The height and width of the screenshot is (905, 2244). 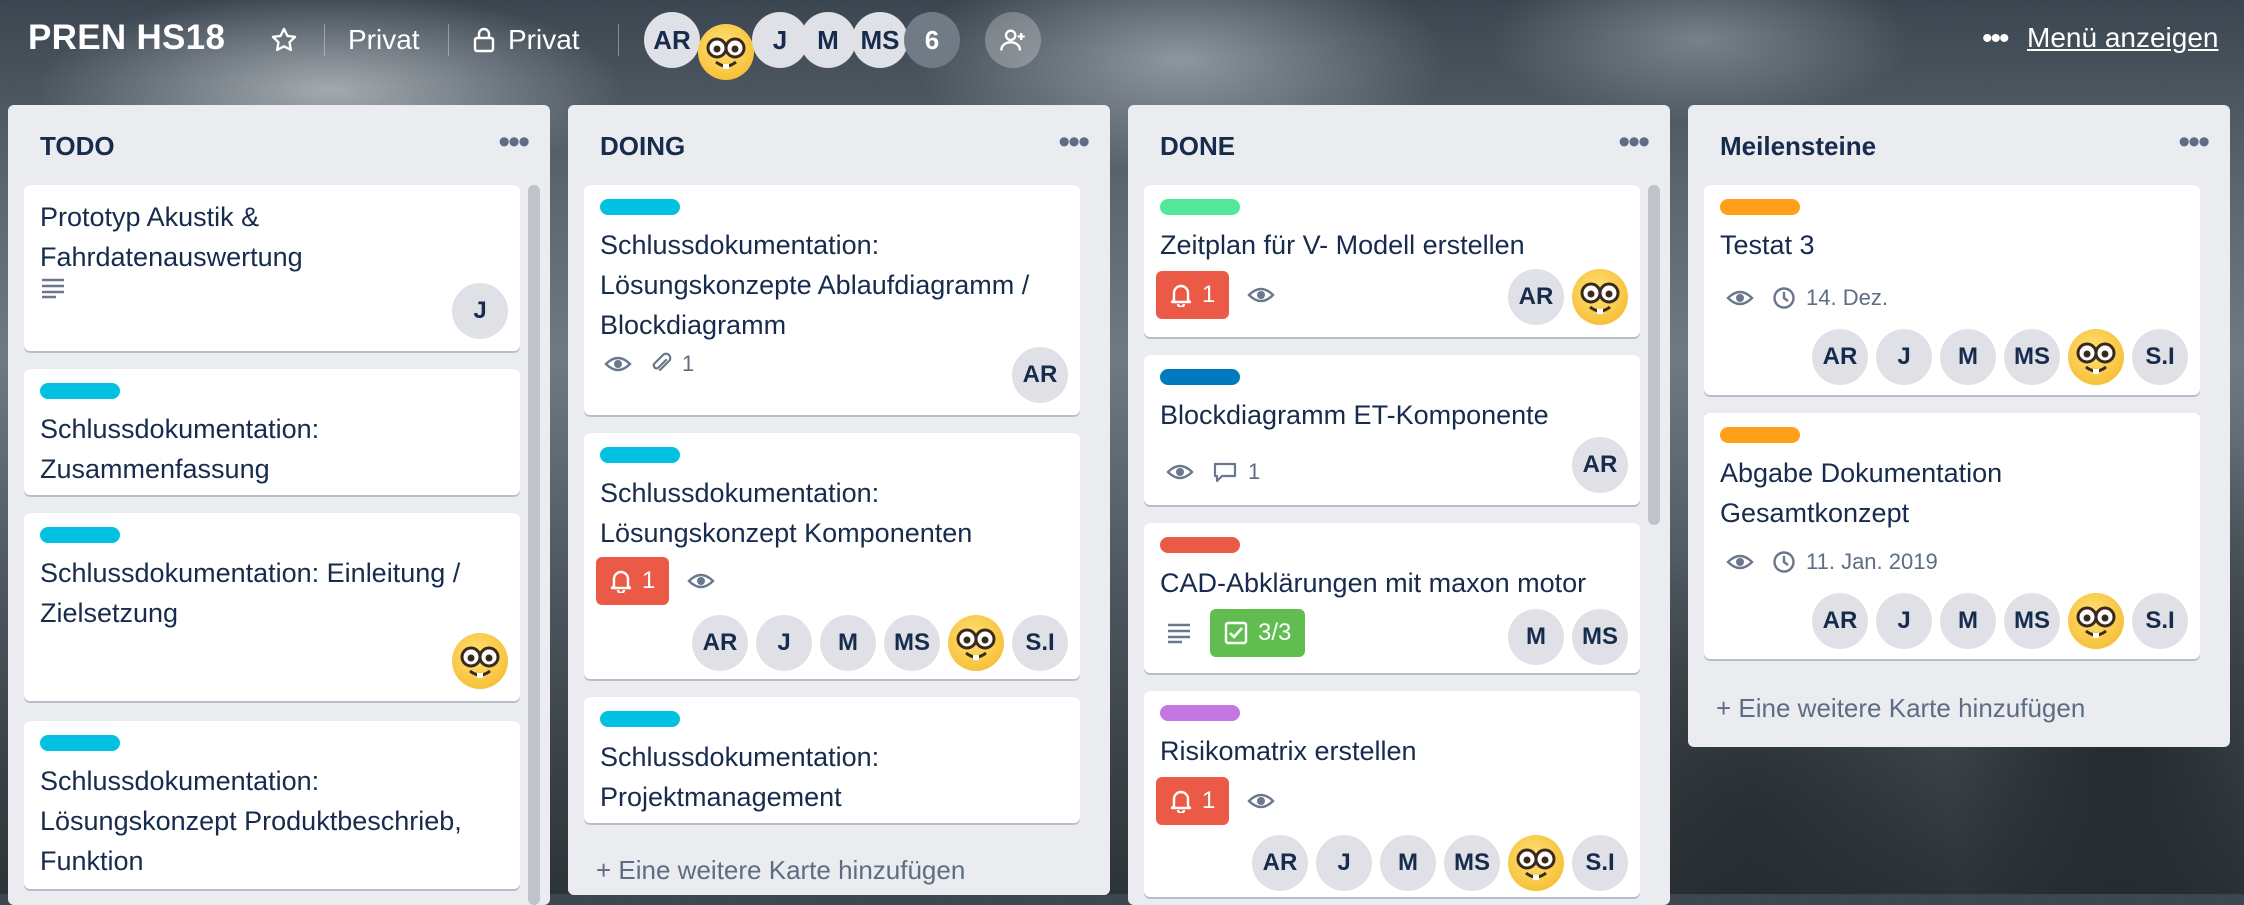 I want to click on card: Risikomatrix erstellen 1 AR J M MS S.I, so click(x=1392, y=794).